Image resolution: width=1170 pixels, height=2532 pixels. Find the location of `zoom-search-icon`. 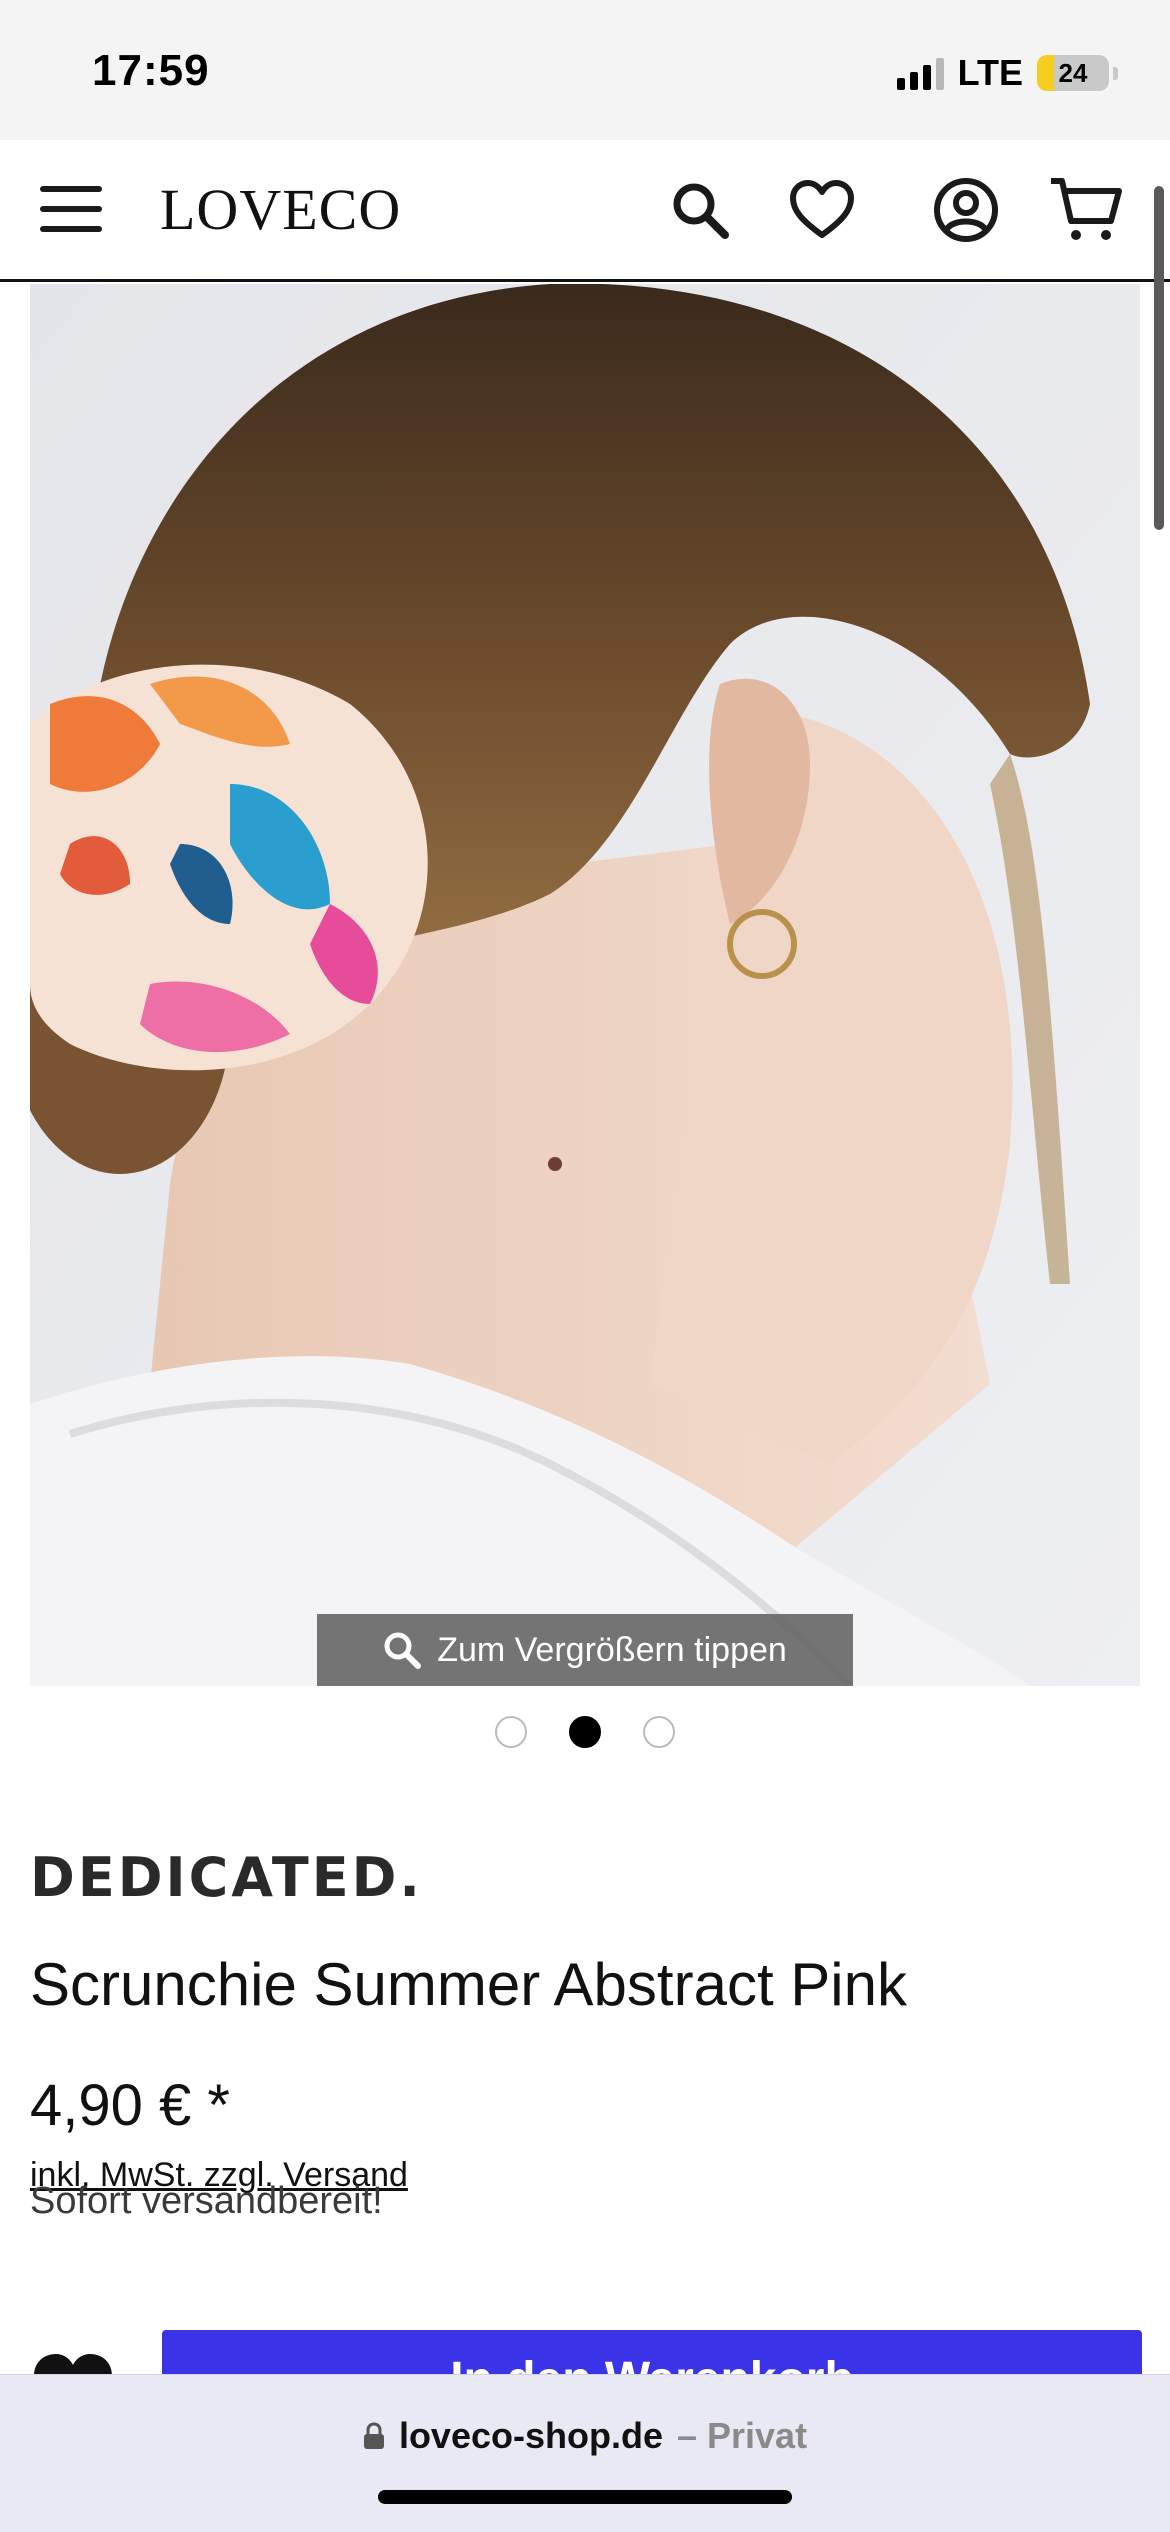

zoom-search-icon is located at coordinates (403, 1650).